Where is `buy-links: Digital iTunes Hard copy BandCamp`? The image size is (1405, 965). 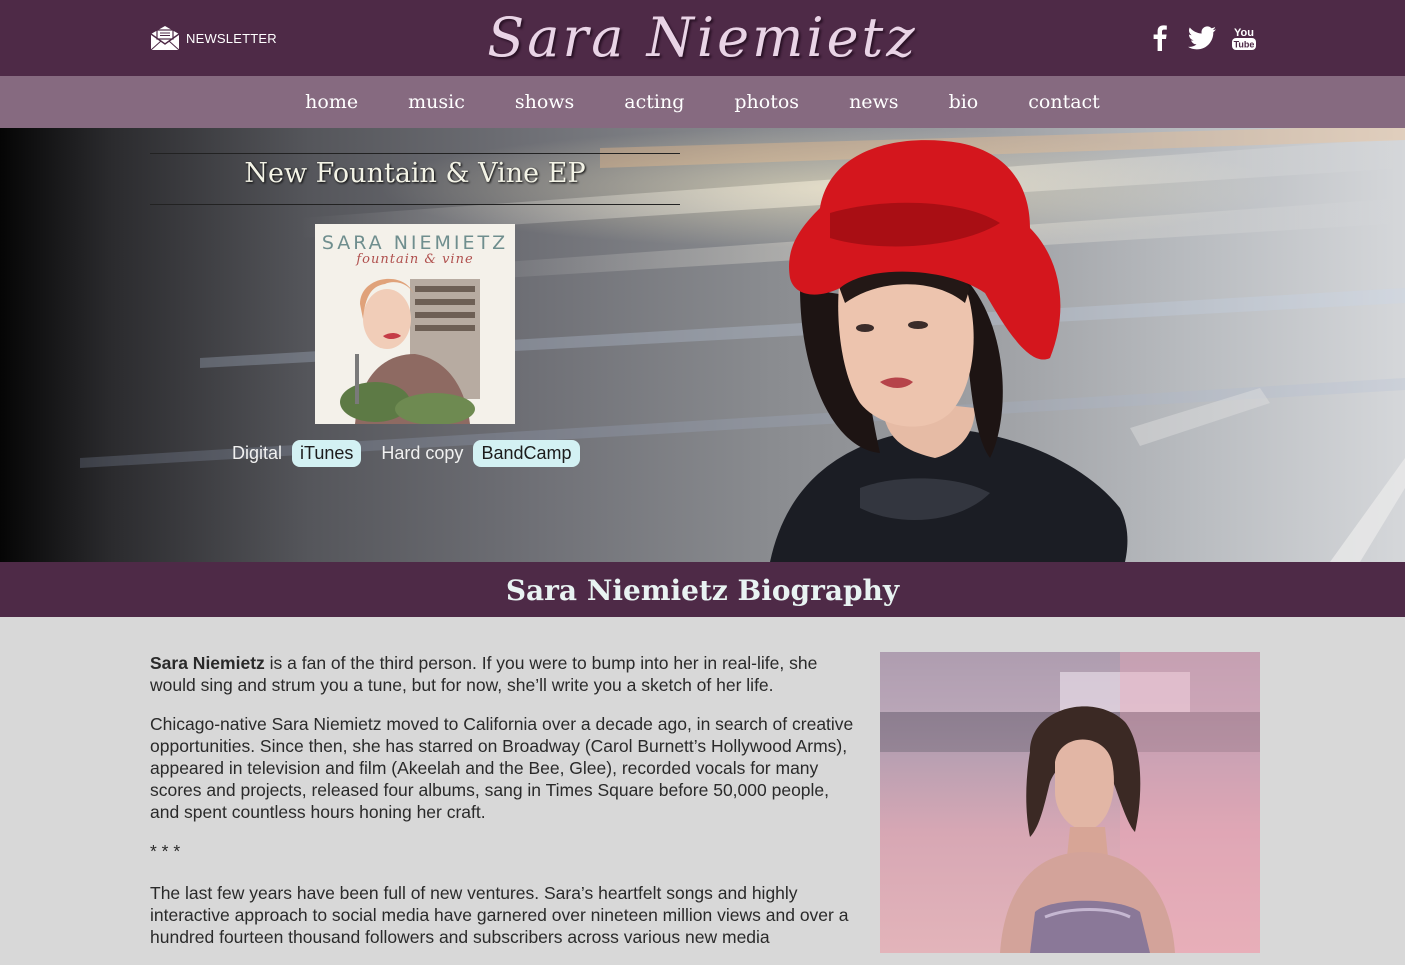
buy-links: Digital iTunes Hard copy BandCamp is located at coordinates (406, 453).